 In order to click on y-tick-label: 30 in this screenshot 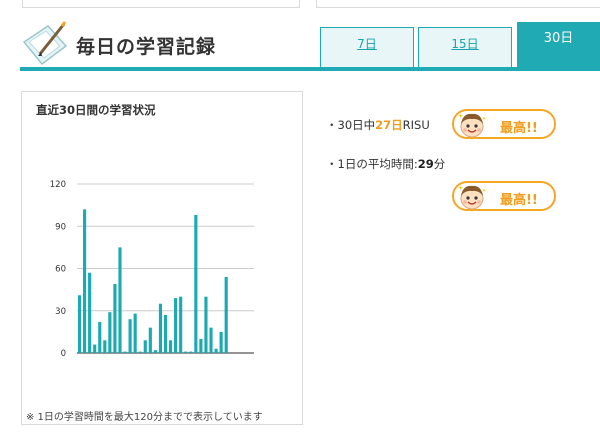, I will do `click(60, 312)`.